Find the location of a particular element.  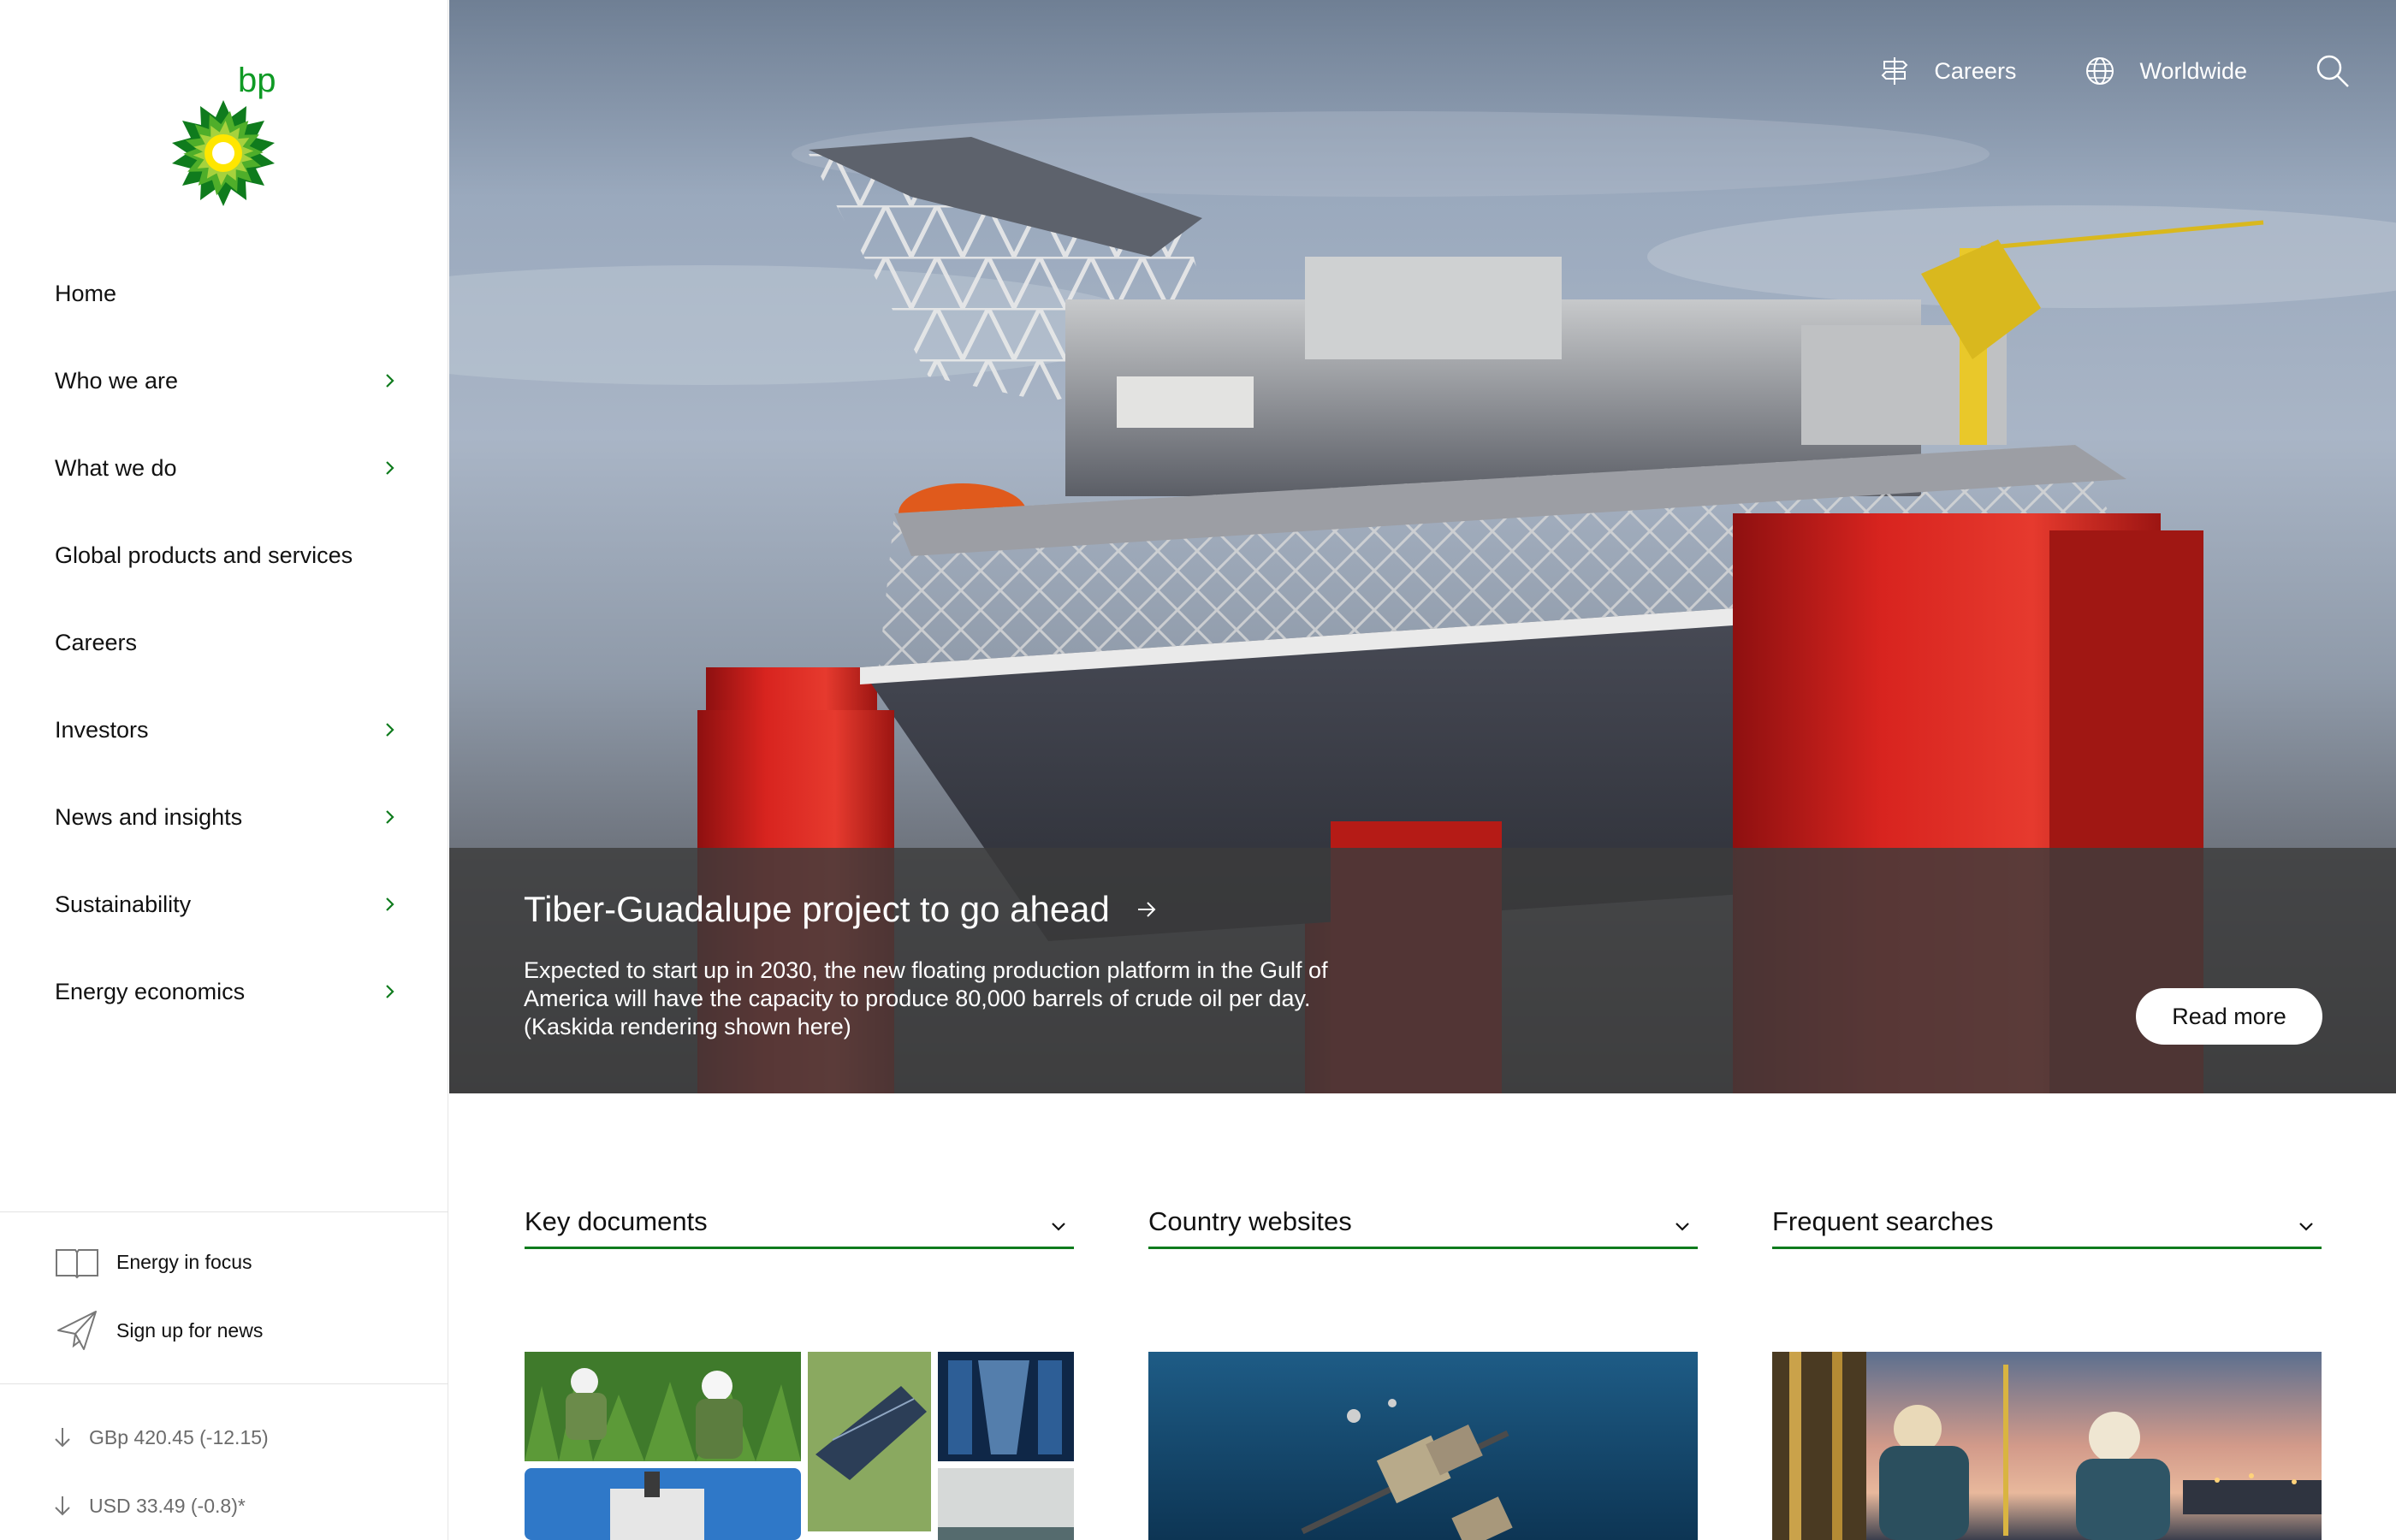

nav-item-label: Investors is located at coordinates (102, 729).